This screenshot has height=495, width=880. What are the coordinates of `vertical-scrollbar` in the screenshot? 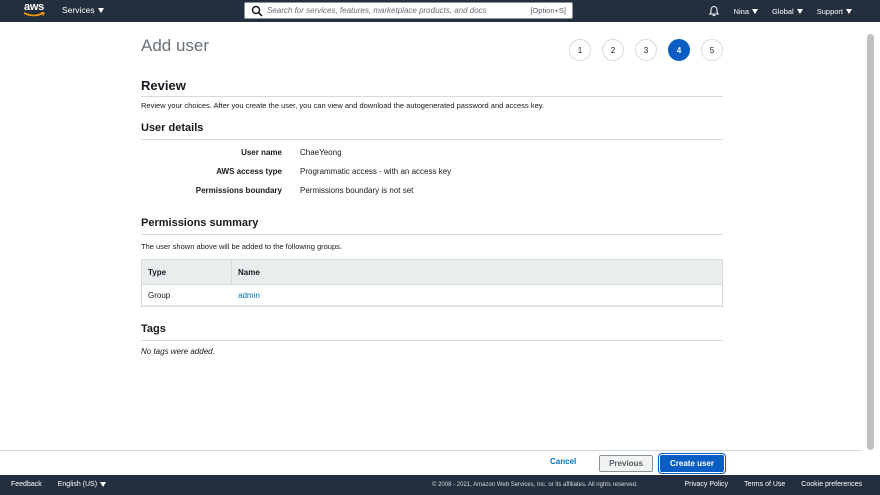 It's located at (871, 248).